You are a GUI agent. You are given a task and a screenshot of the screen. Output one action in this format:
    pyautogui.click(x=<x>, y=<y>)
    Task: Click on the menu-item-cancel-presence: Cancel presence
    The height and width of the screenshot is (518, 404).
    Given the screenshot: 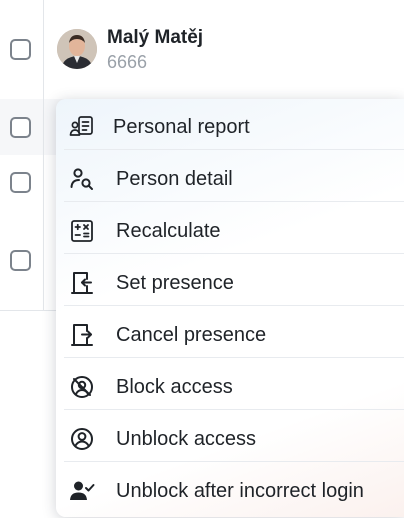 What is the action you would take?
    pyautogui.click(x=234, y=335)
    